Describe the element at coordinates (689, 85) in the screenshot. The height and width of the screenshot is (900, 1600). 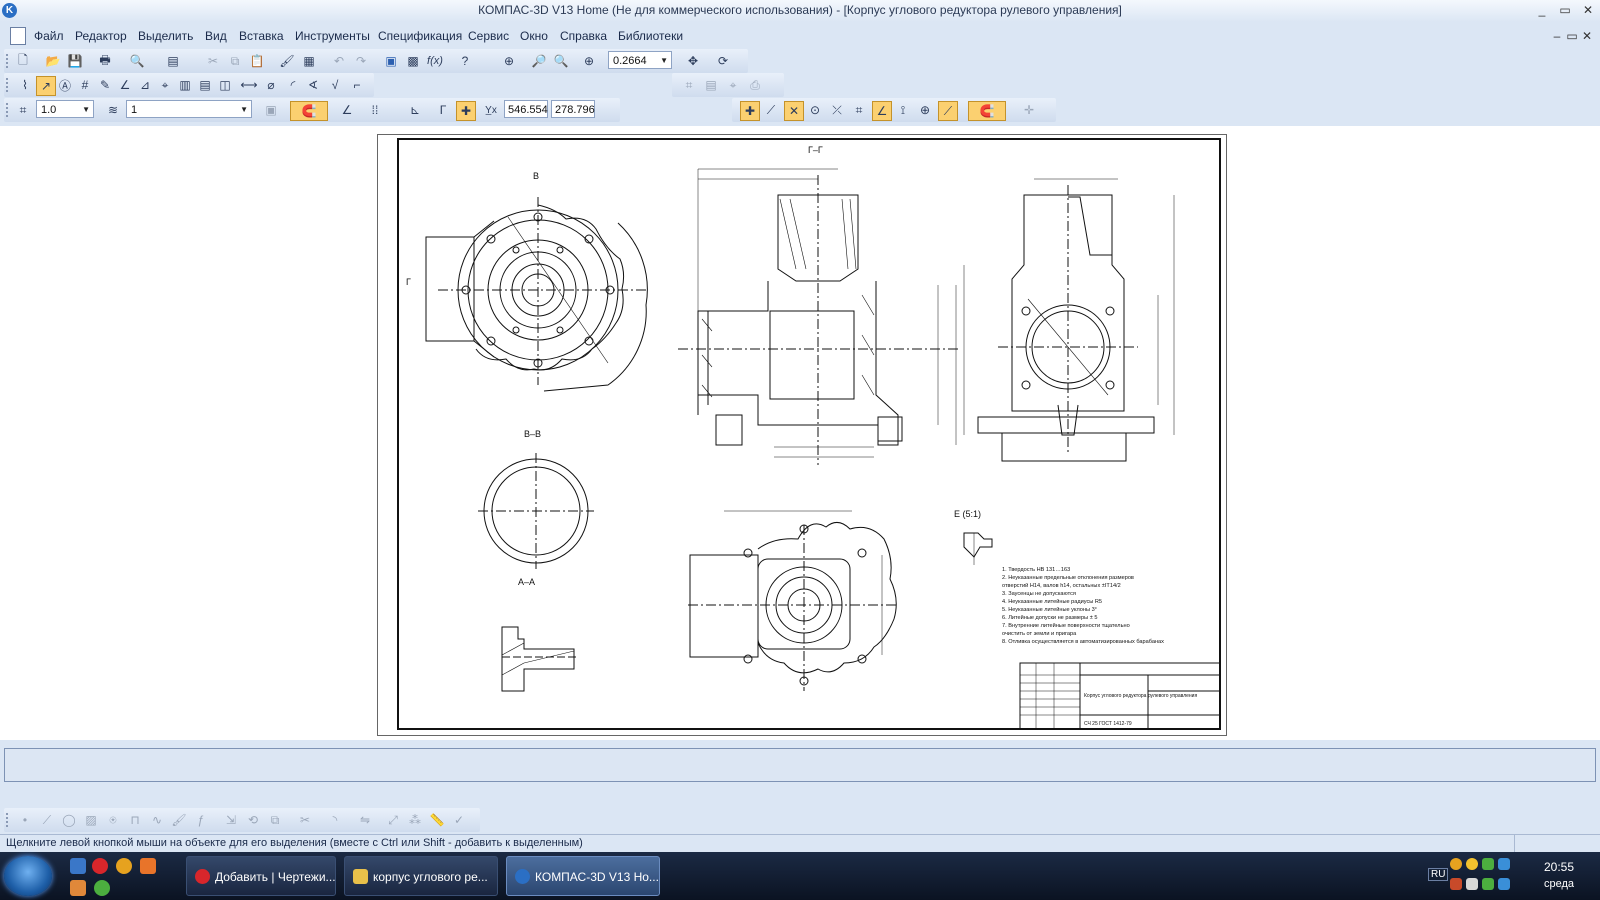
I see `view-ops-icon: ⌗` at that location.